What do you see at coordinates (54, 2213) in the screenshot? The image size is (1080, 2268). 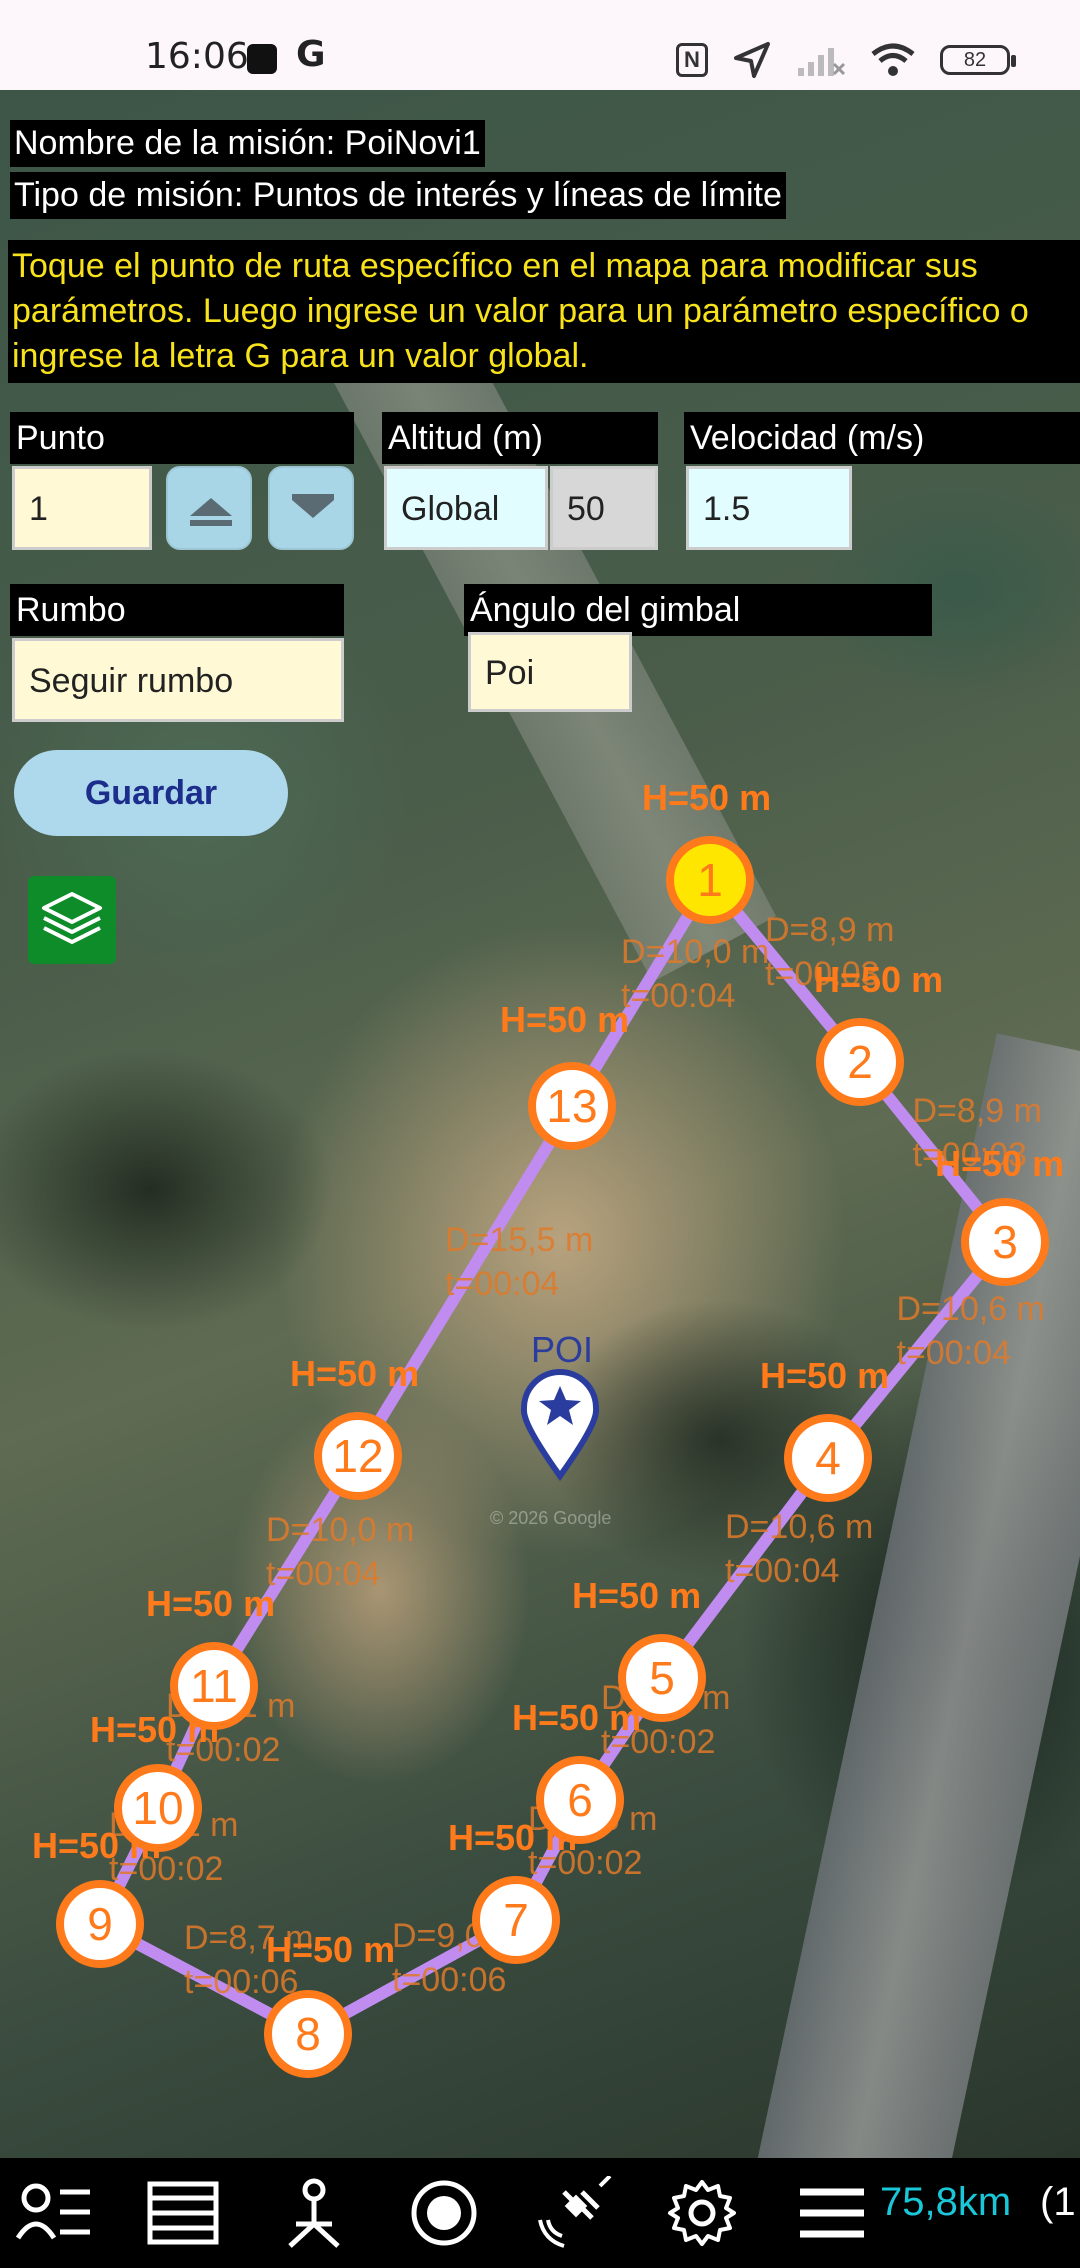 I see `profile-list-icon` at bounding box center [54, 2213].